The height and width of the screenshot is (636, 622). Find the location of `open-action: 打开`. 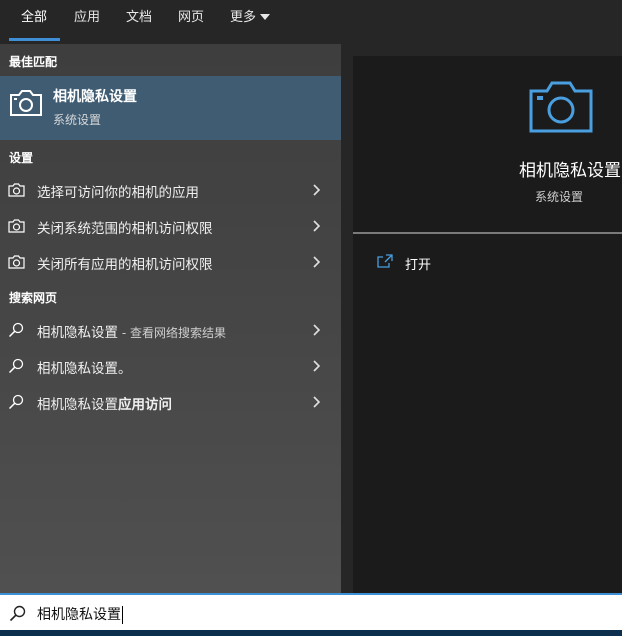

open-action: 打开 is located at coordinates (418, 263).